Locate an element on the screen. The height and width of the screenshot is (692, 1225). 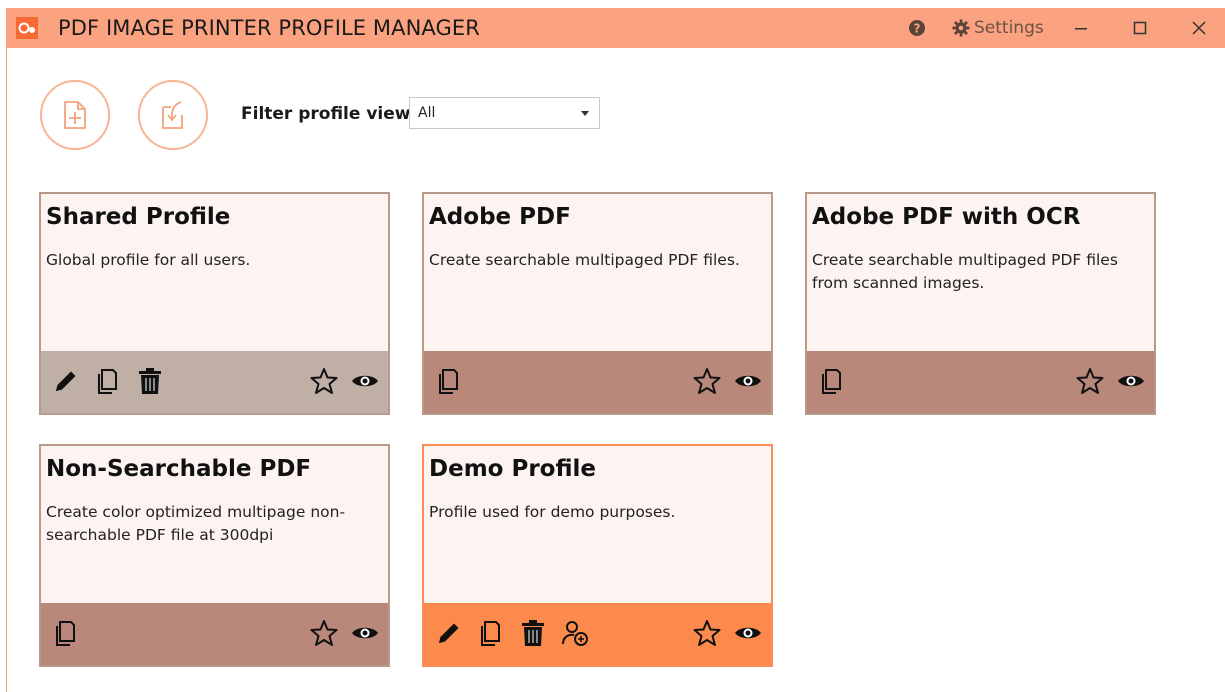
profile-title: Adobe PDF with OCR is located at coordinates (946, 217).